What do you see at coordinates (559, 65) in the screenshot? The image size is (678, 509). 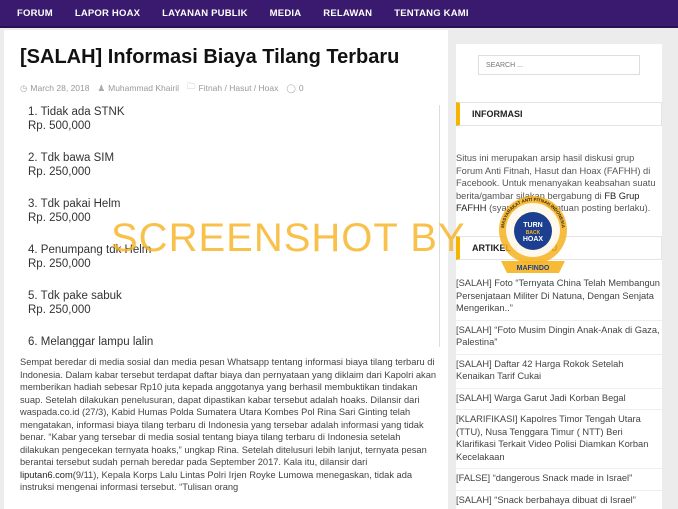 I see `search-input` at bounding box center [559, 65].